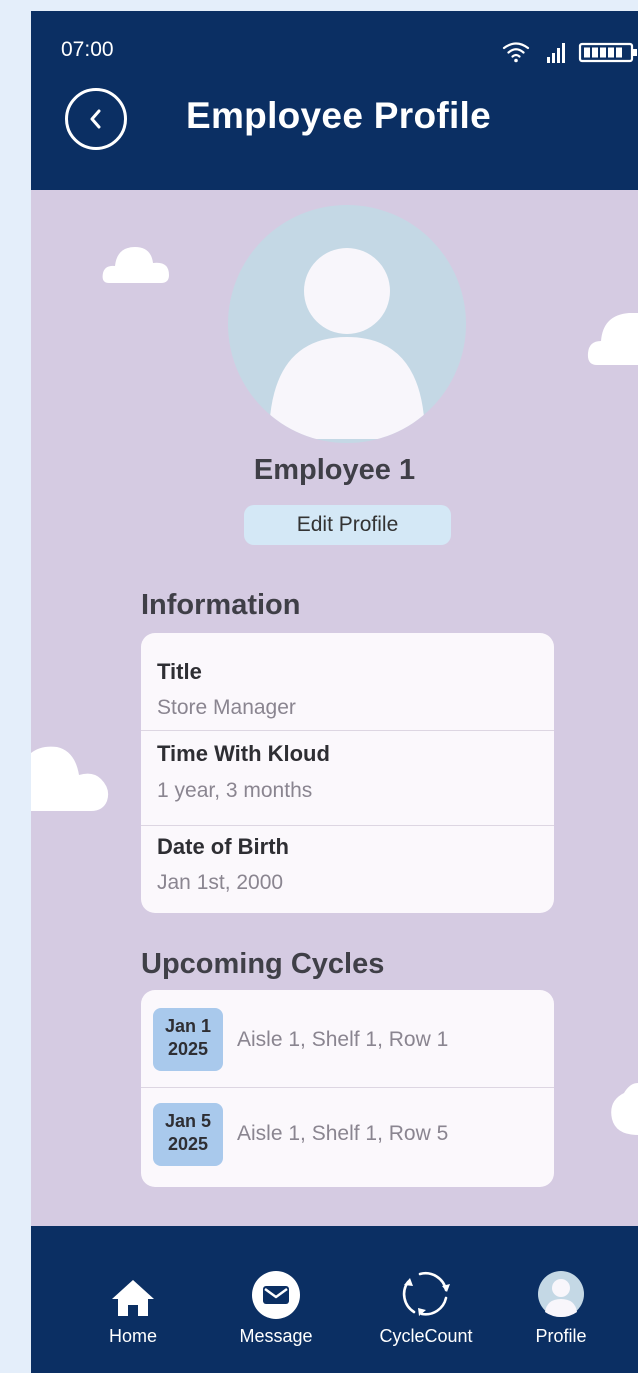 The height and width of the screenshot is (1373, 638). Describe the element at coordinates (334, 470) in the screenshot. I see `employee-name: Employee 1` at that location.